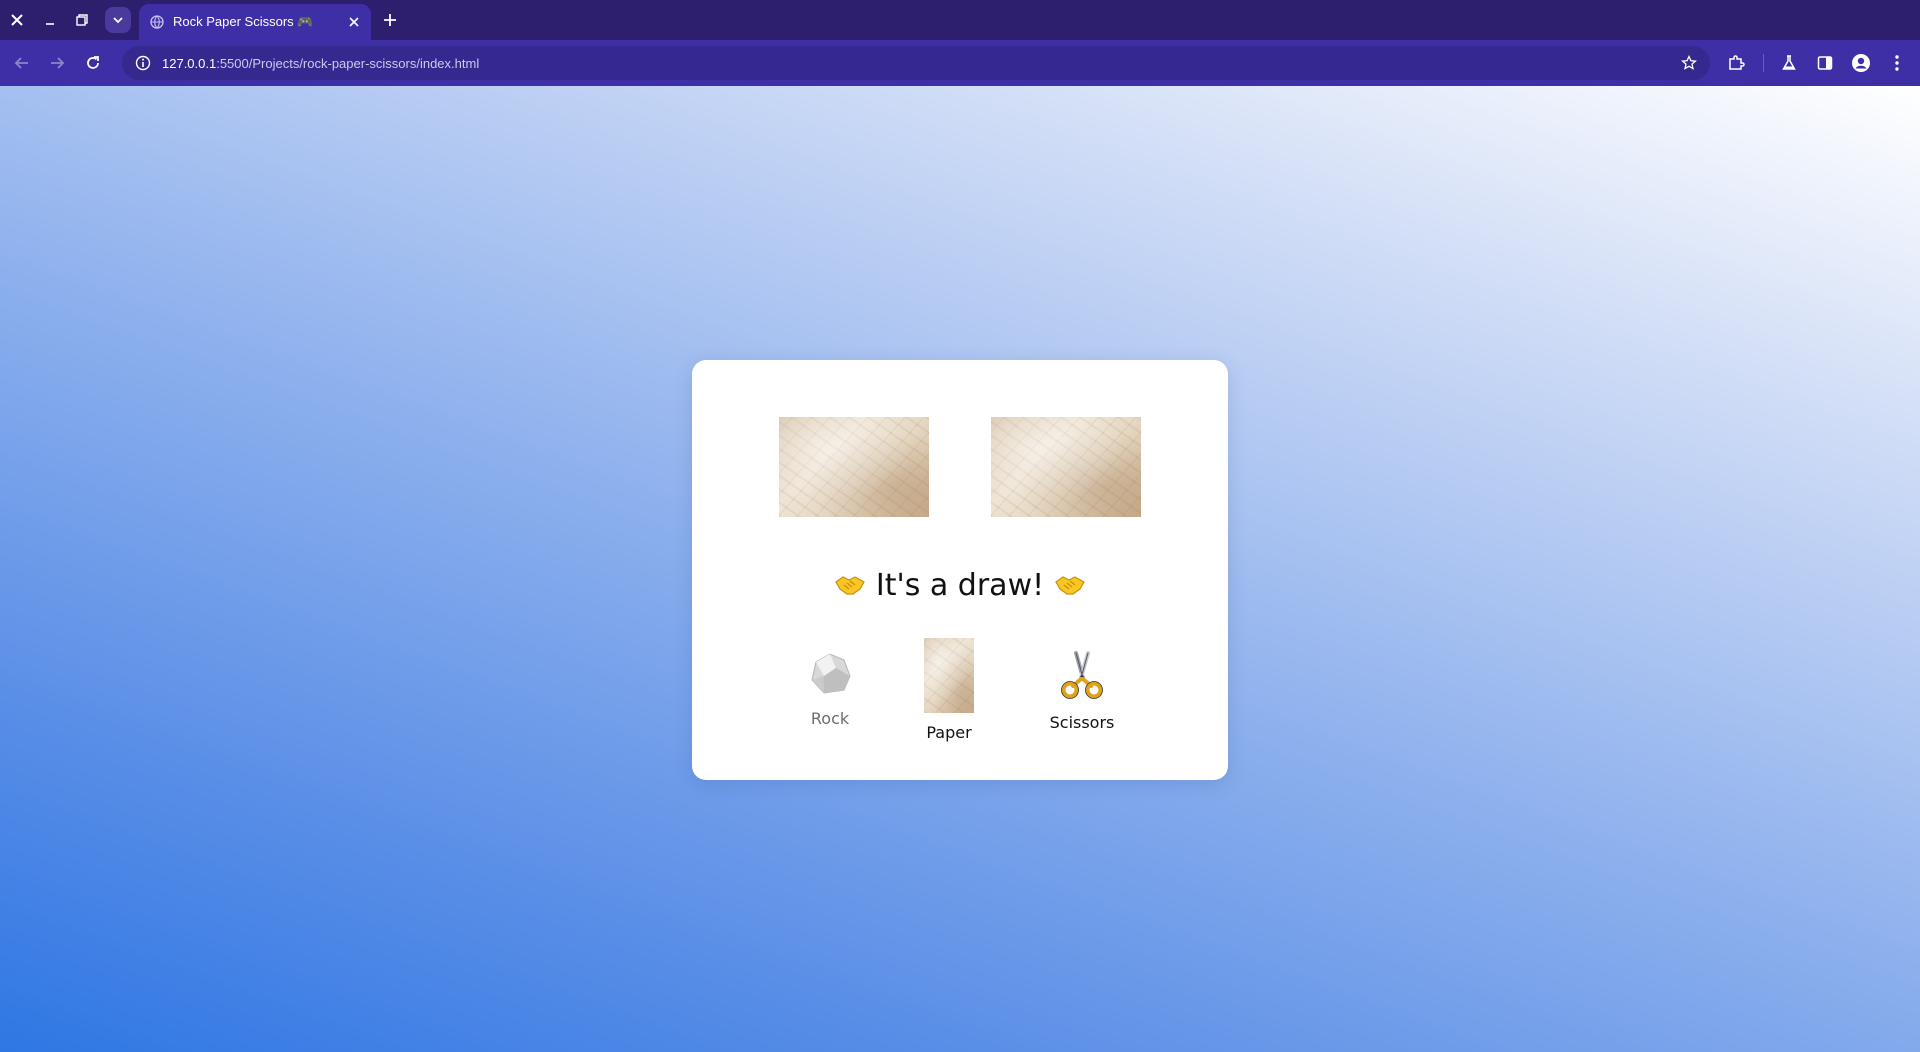 This screenshot has width=1920, height=1052. What do you see at coordinates (830, 675) in the screenshot?
I see `rock-icon` at bounding box center [830, 675].